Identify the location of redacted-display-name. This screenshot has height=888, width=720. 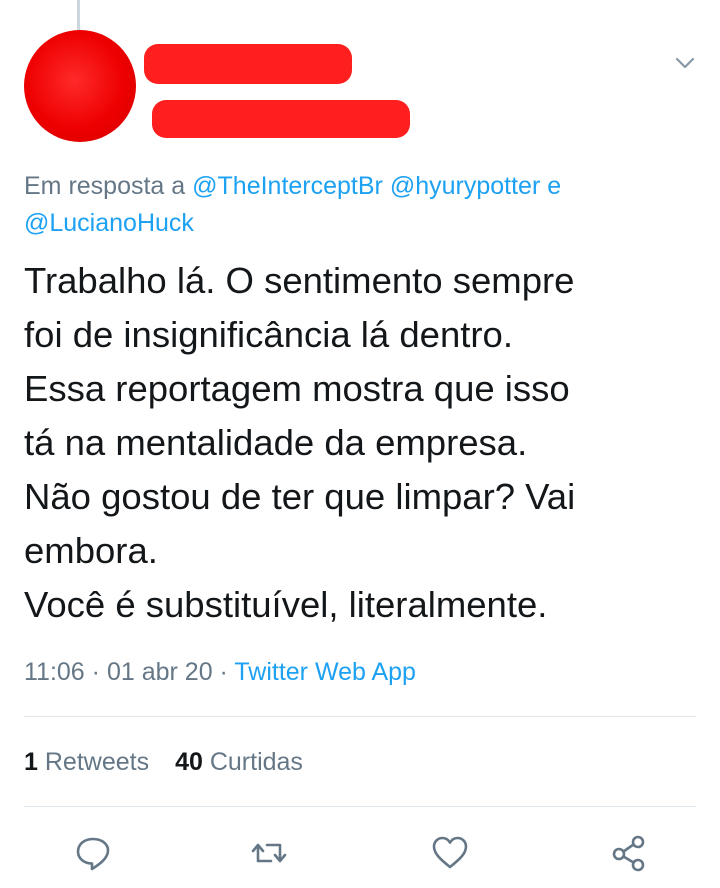
(248, 64).